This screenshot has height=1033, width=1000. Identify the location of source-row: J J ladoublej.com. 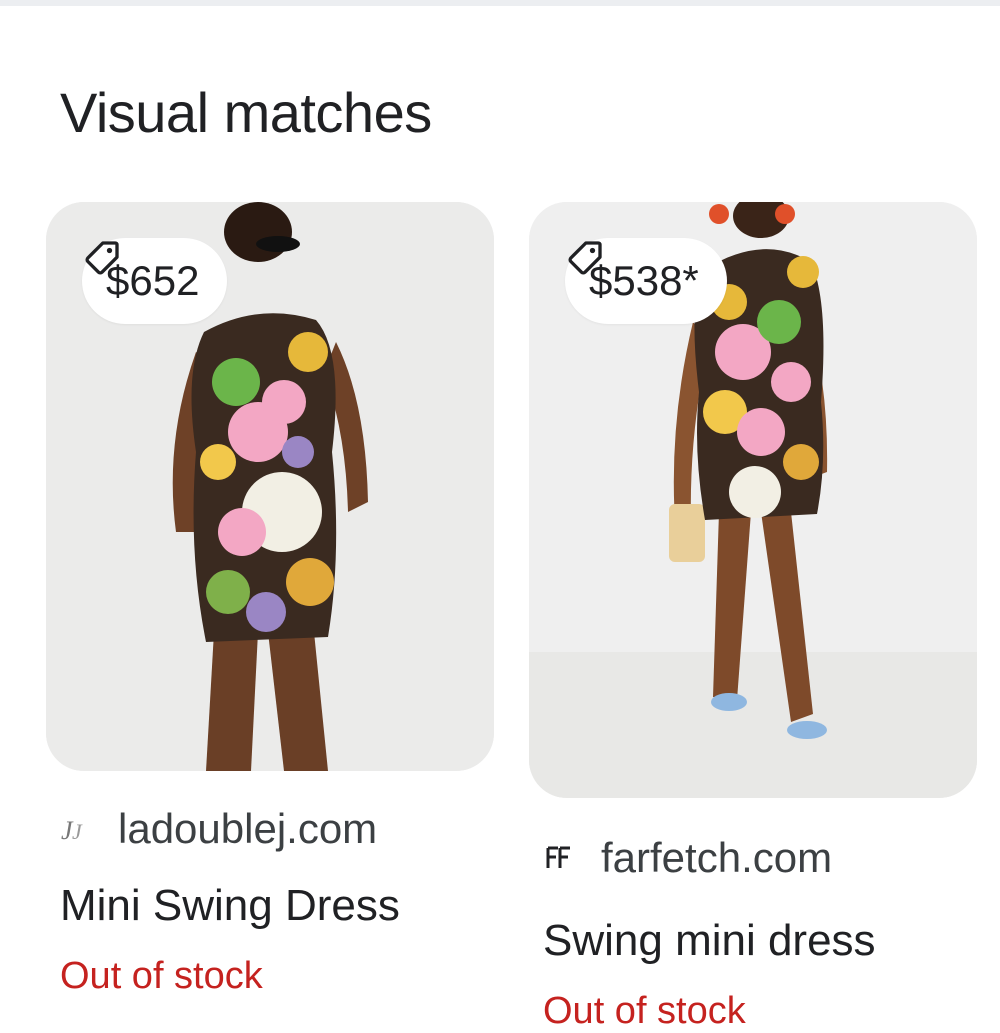
(275, 829).